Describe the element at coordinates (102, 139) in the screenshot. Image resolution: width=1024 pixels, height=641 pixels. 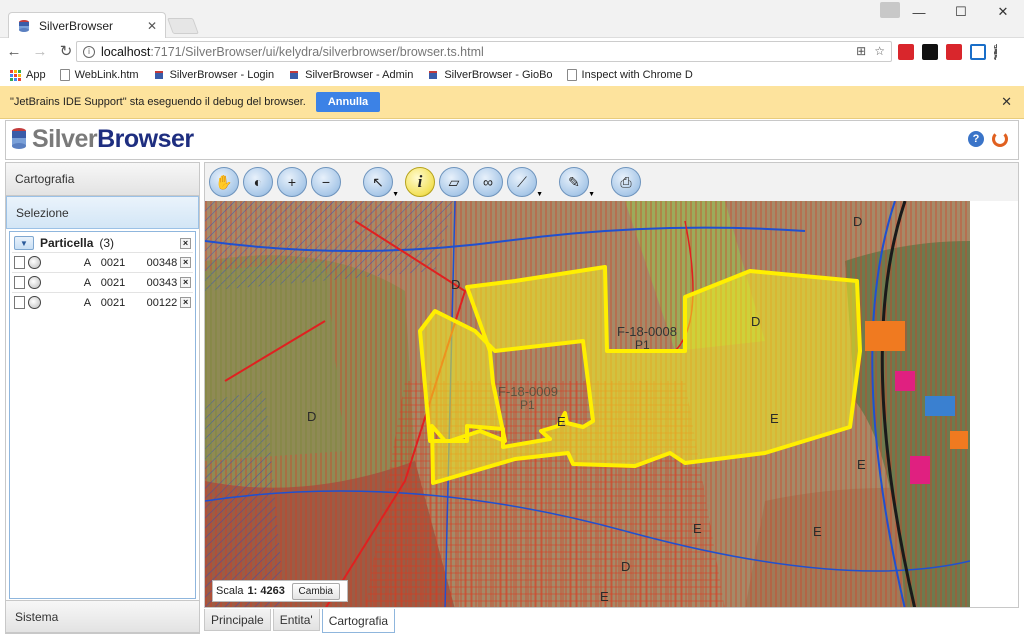
I see `silverbrowser-logo: SilverBrowser` at that location.